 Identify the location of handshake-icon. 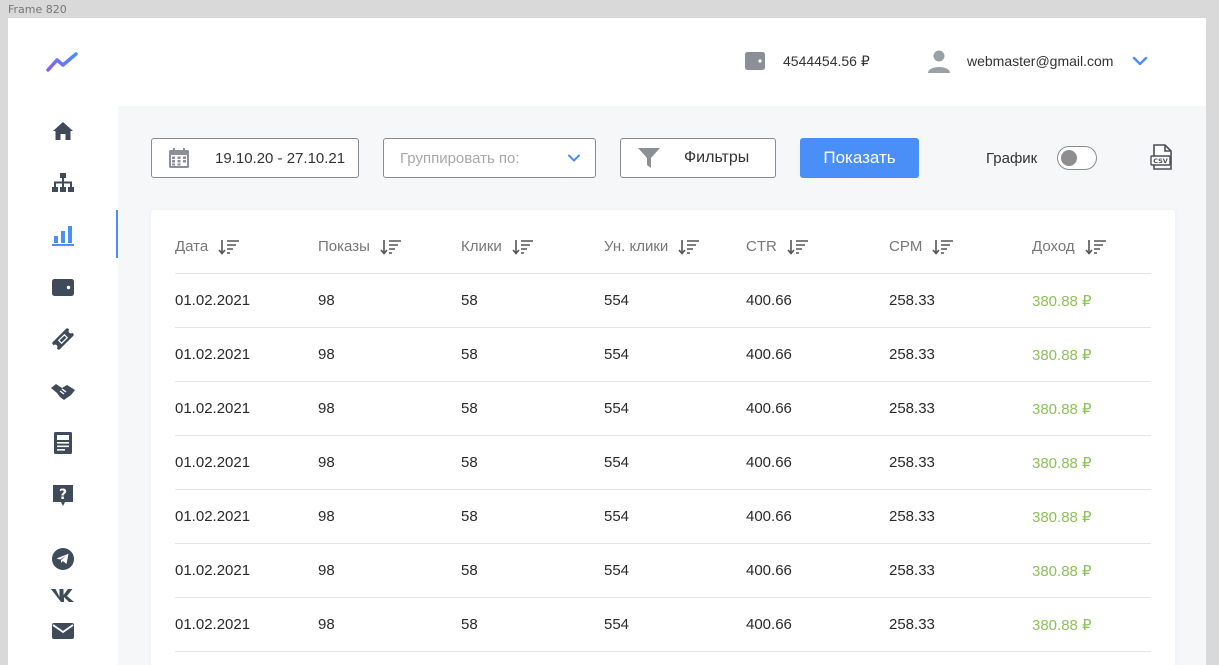
(63, 392).